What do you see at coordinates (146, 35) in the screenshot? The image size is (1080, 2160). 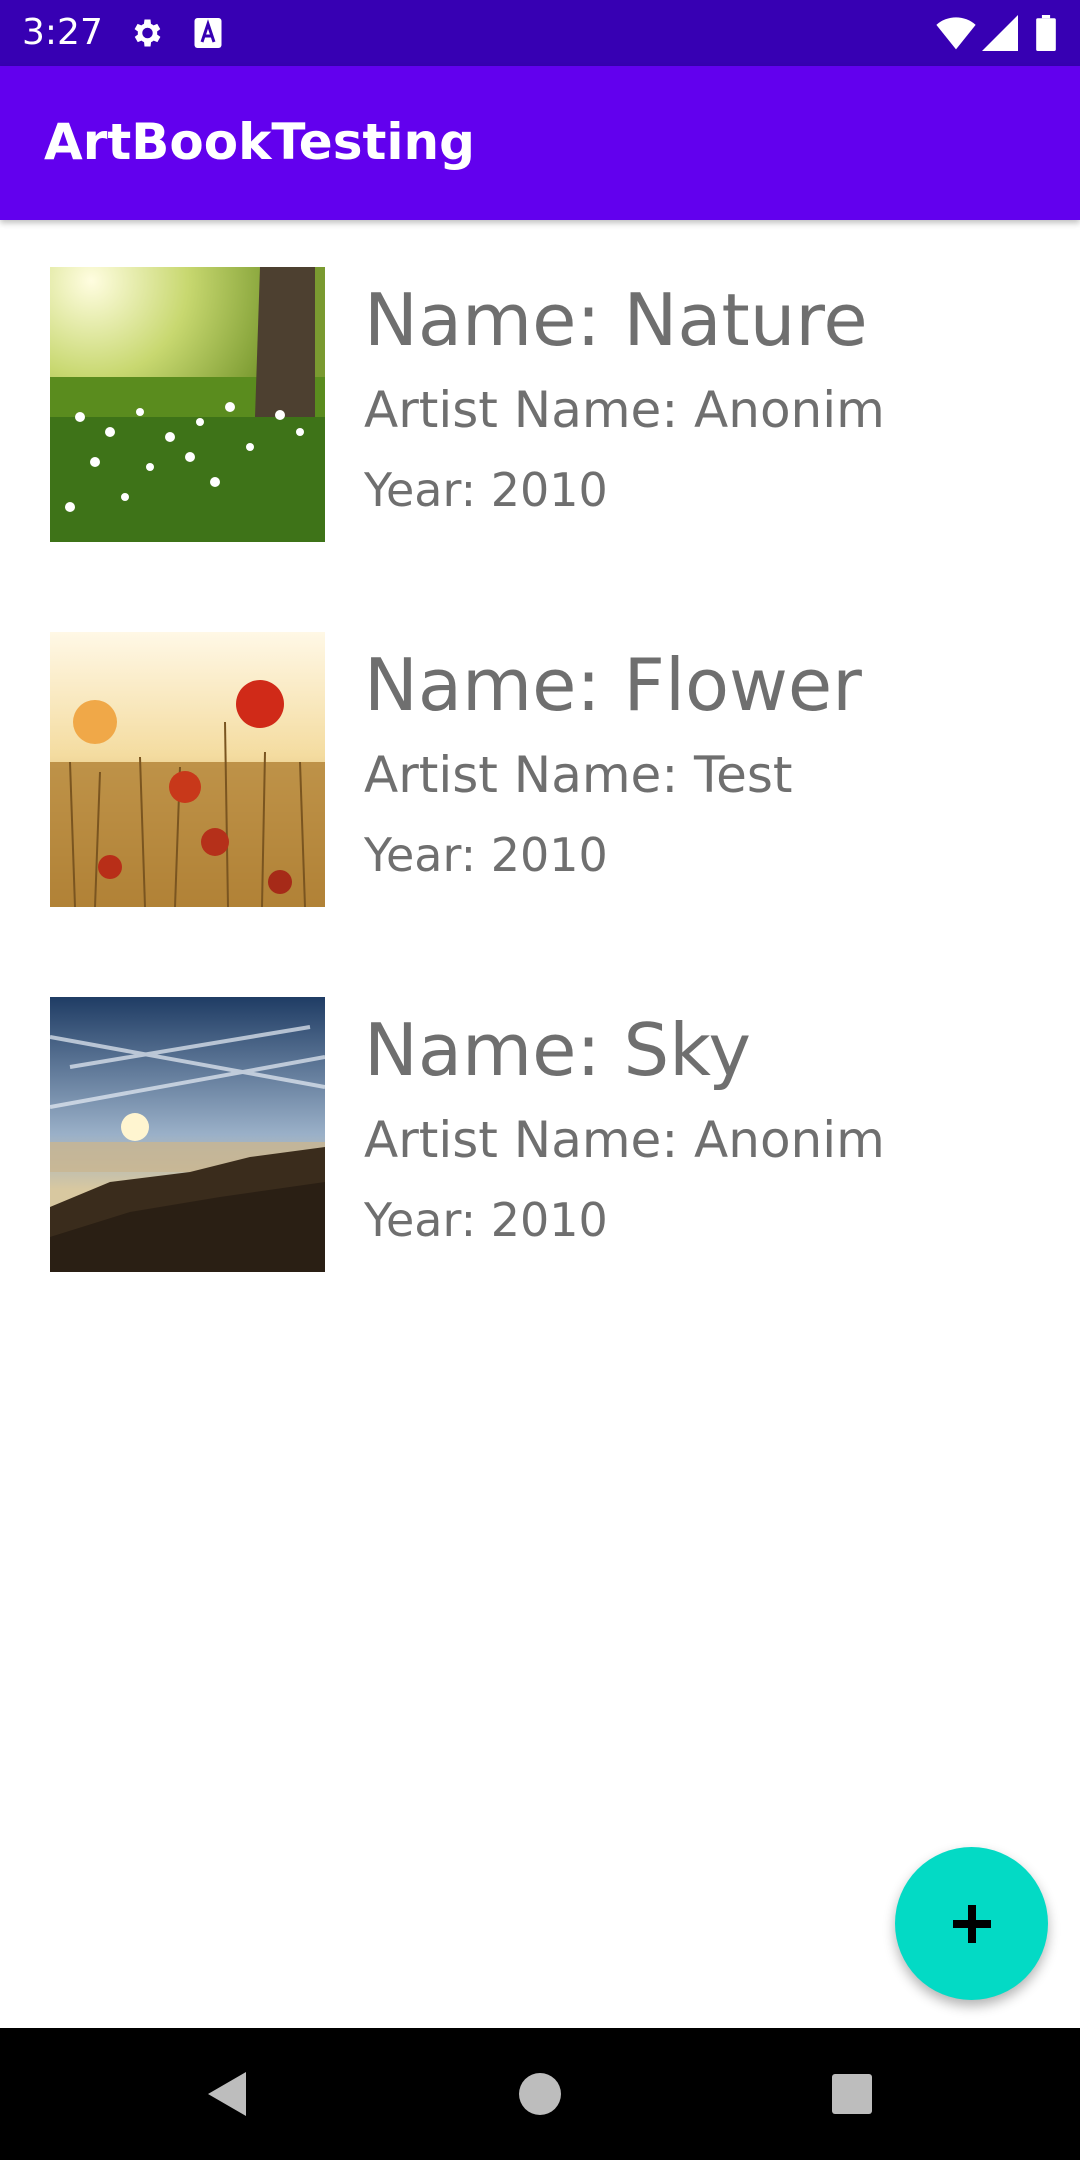 I see `settings-icon` at bounding box center [146, 35].